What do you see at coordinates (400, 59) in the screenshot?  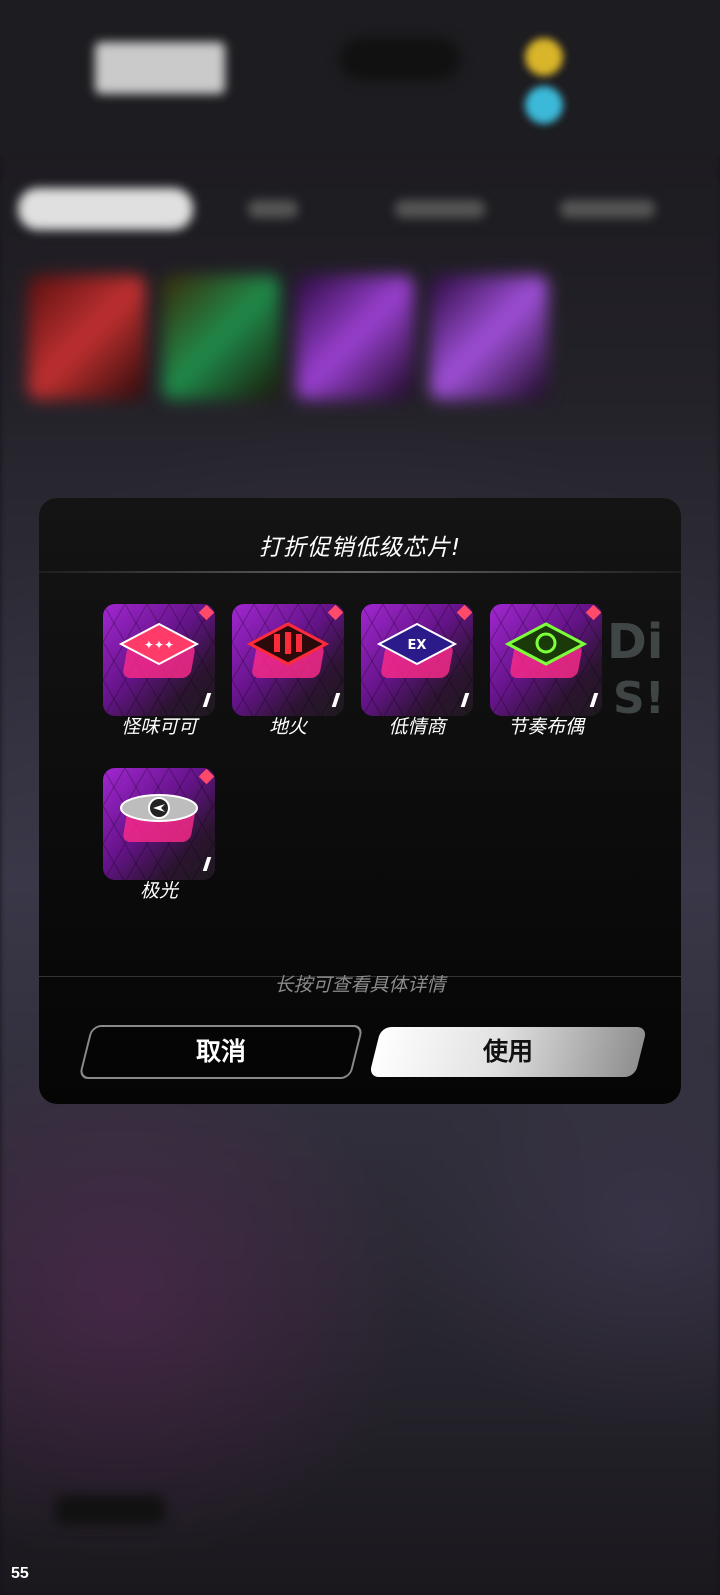 I see `background-header-pill` at bounding box center [400, 59].